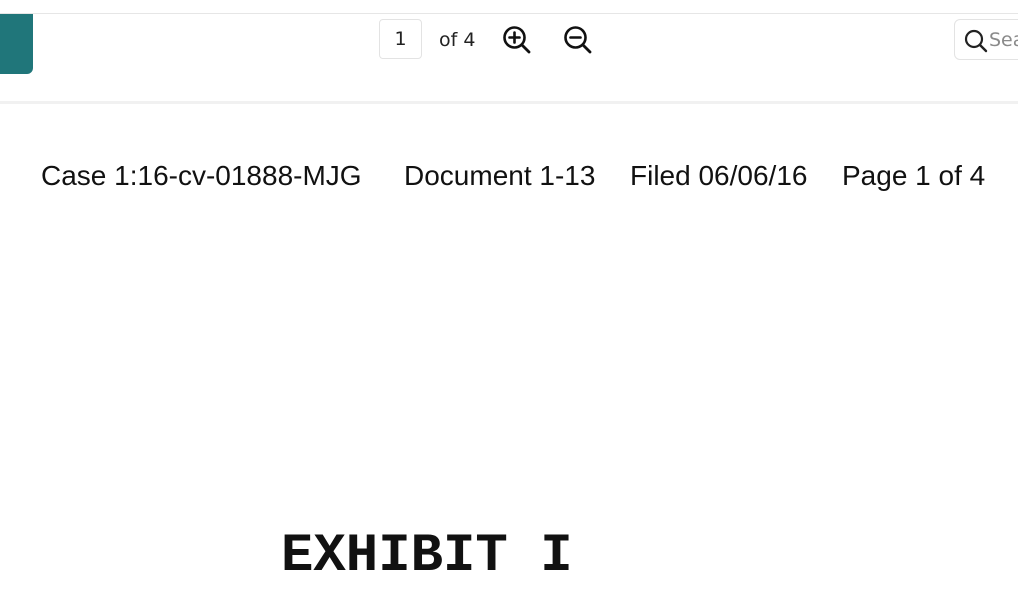  I want to click on search-box, so click(986, 39).